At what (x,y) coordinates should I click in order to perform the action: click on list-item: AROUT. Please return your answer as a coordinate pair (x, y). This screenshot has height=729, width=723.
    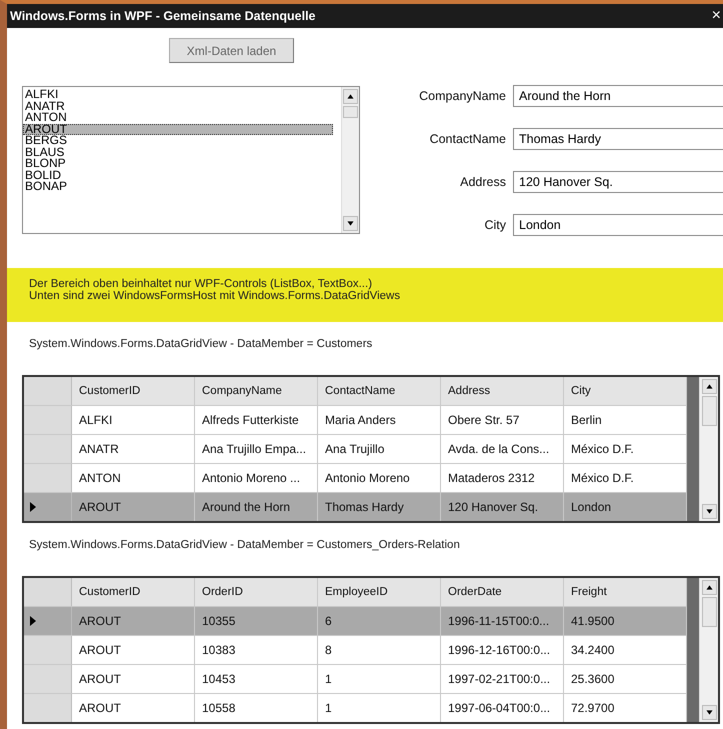
    Looking at the image, I should click on (178, 129).